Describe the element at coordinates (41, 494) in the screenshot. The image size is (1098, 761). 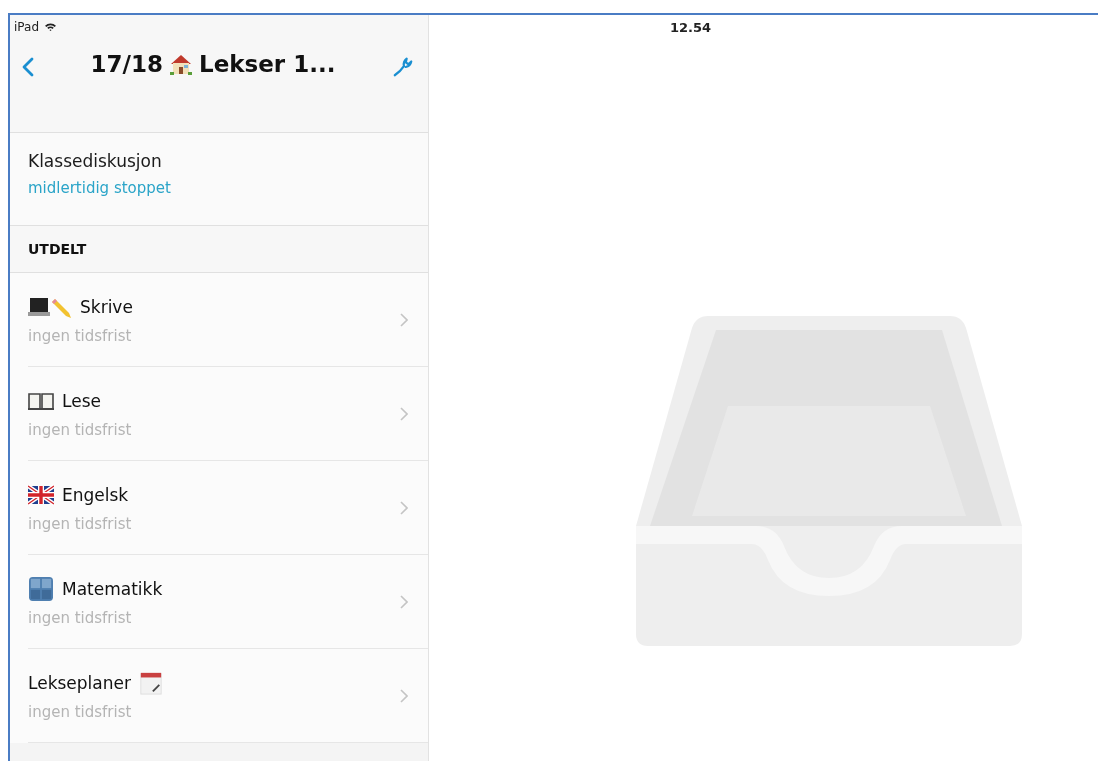
I see `flag-icon` at that location.